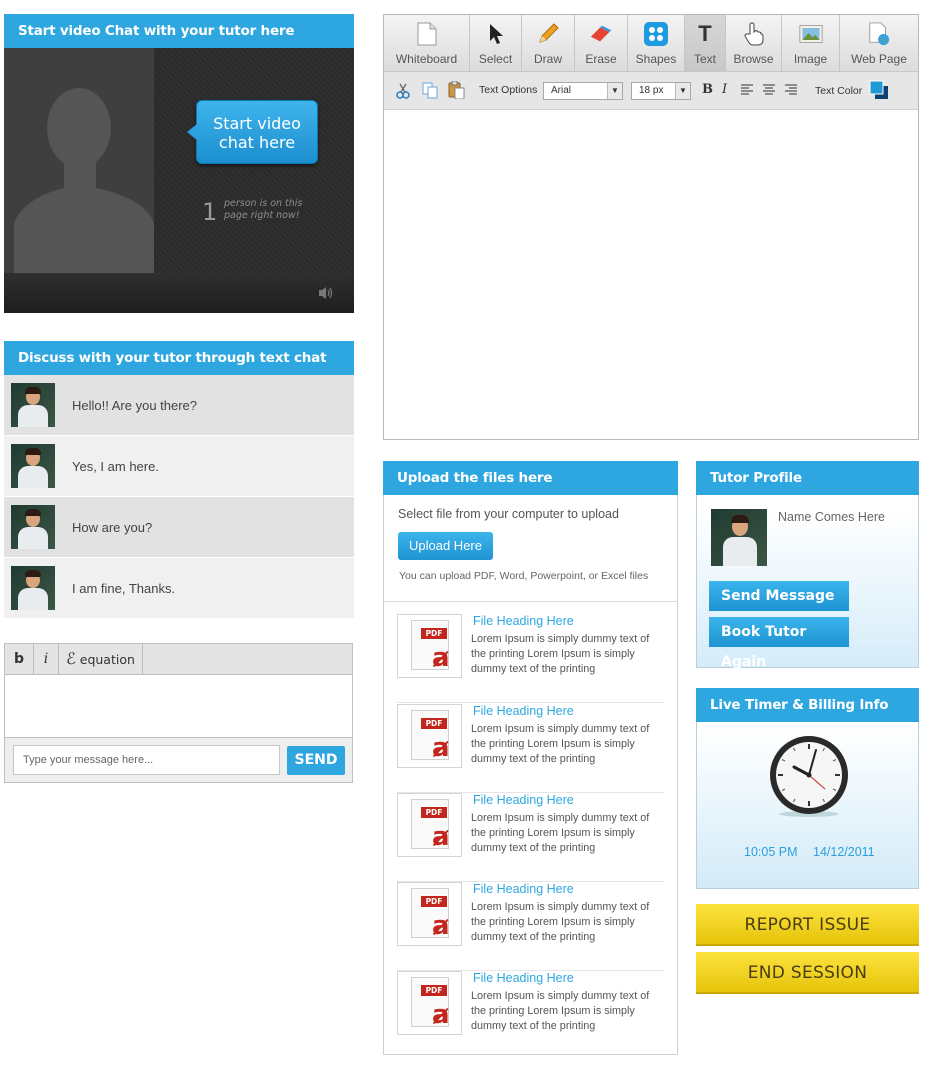  Describe the element at coordinates (426, 59) in the screenshot. I see `tool-label: Whiteboard` at that location.